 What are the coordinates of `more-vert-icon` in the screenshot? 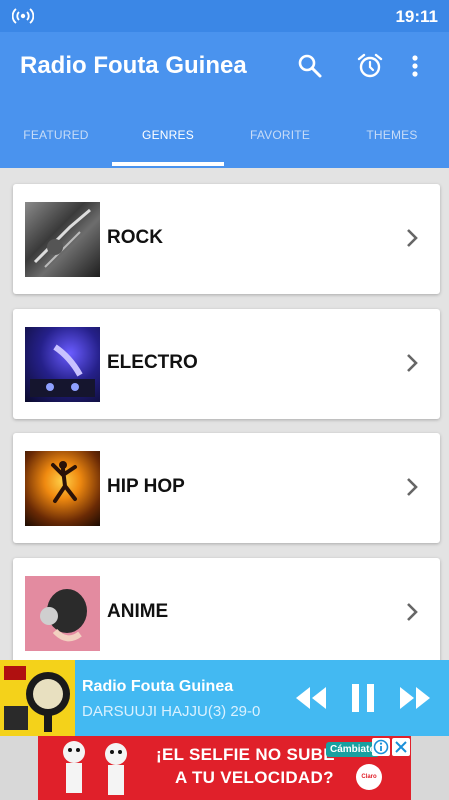 It's located at (415, 66).